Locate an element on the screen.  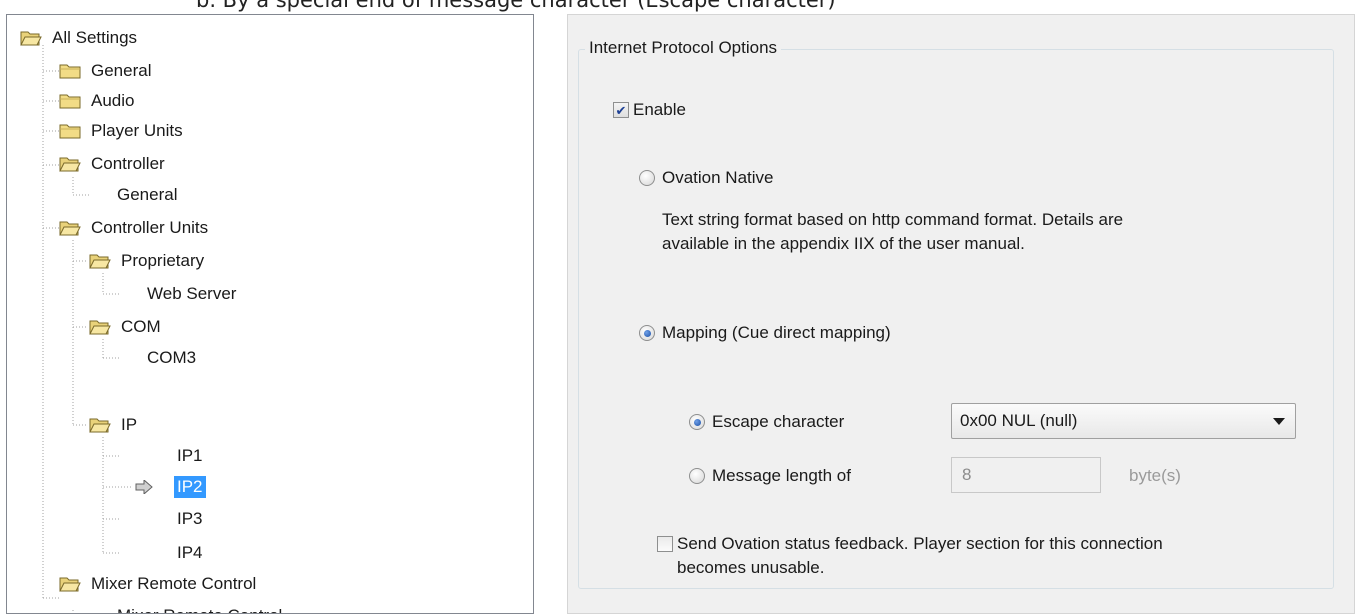
tree-item-ip: IP is located at coordinates (114, 425).